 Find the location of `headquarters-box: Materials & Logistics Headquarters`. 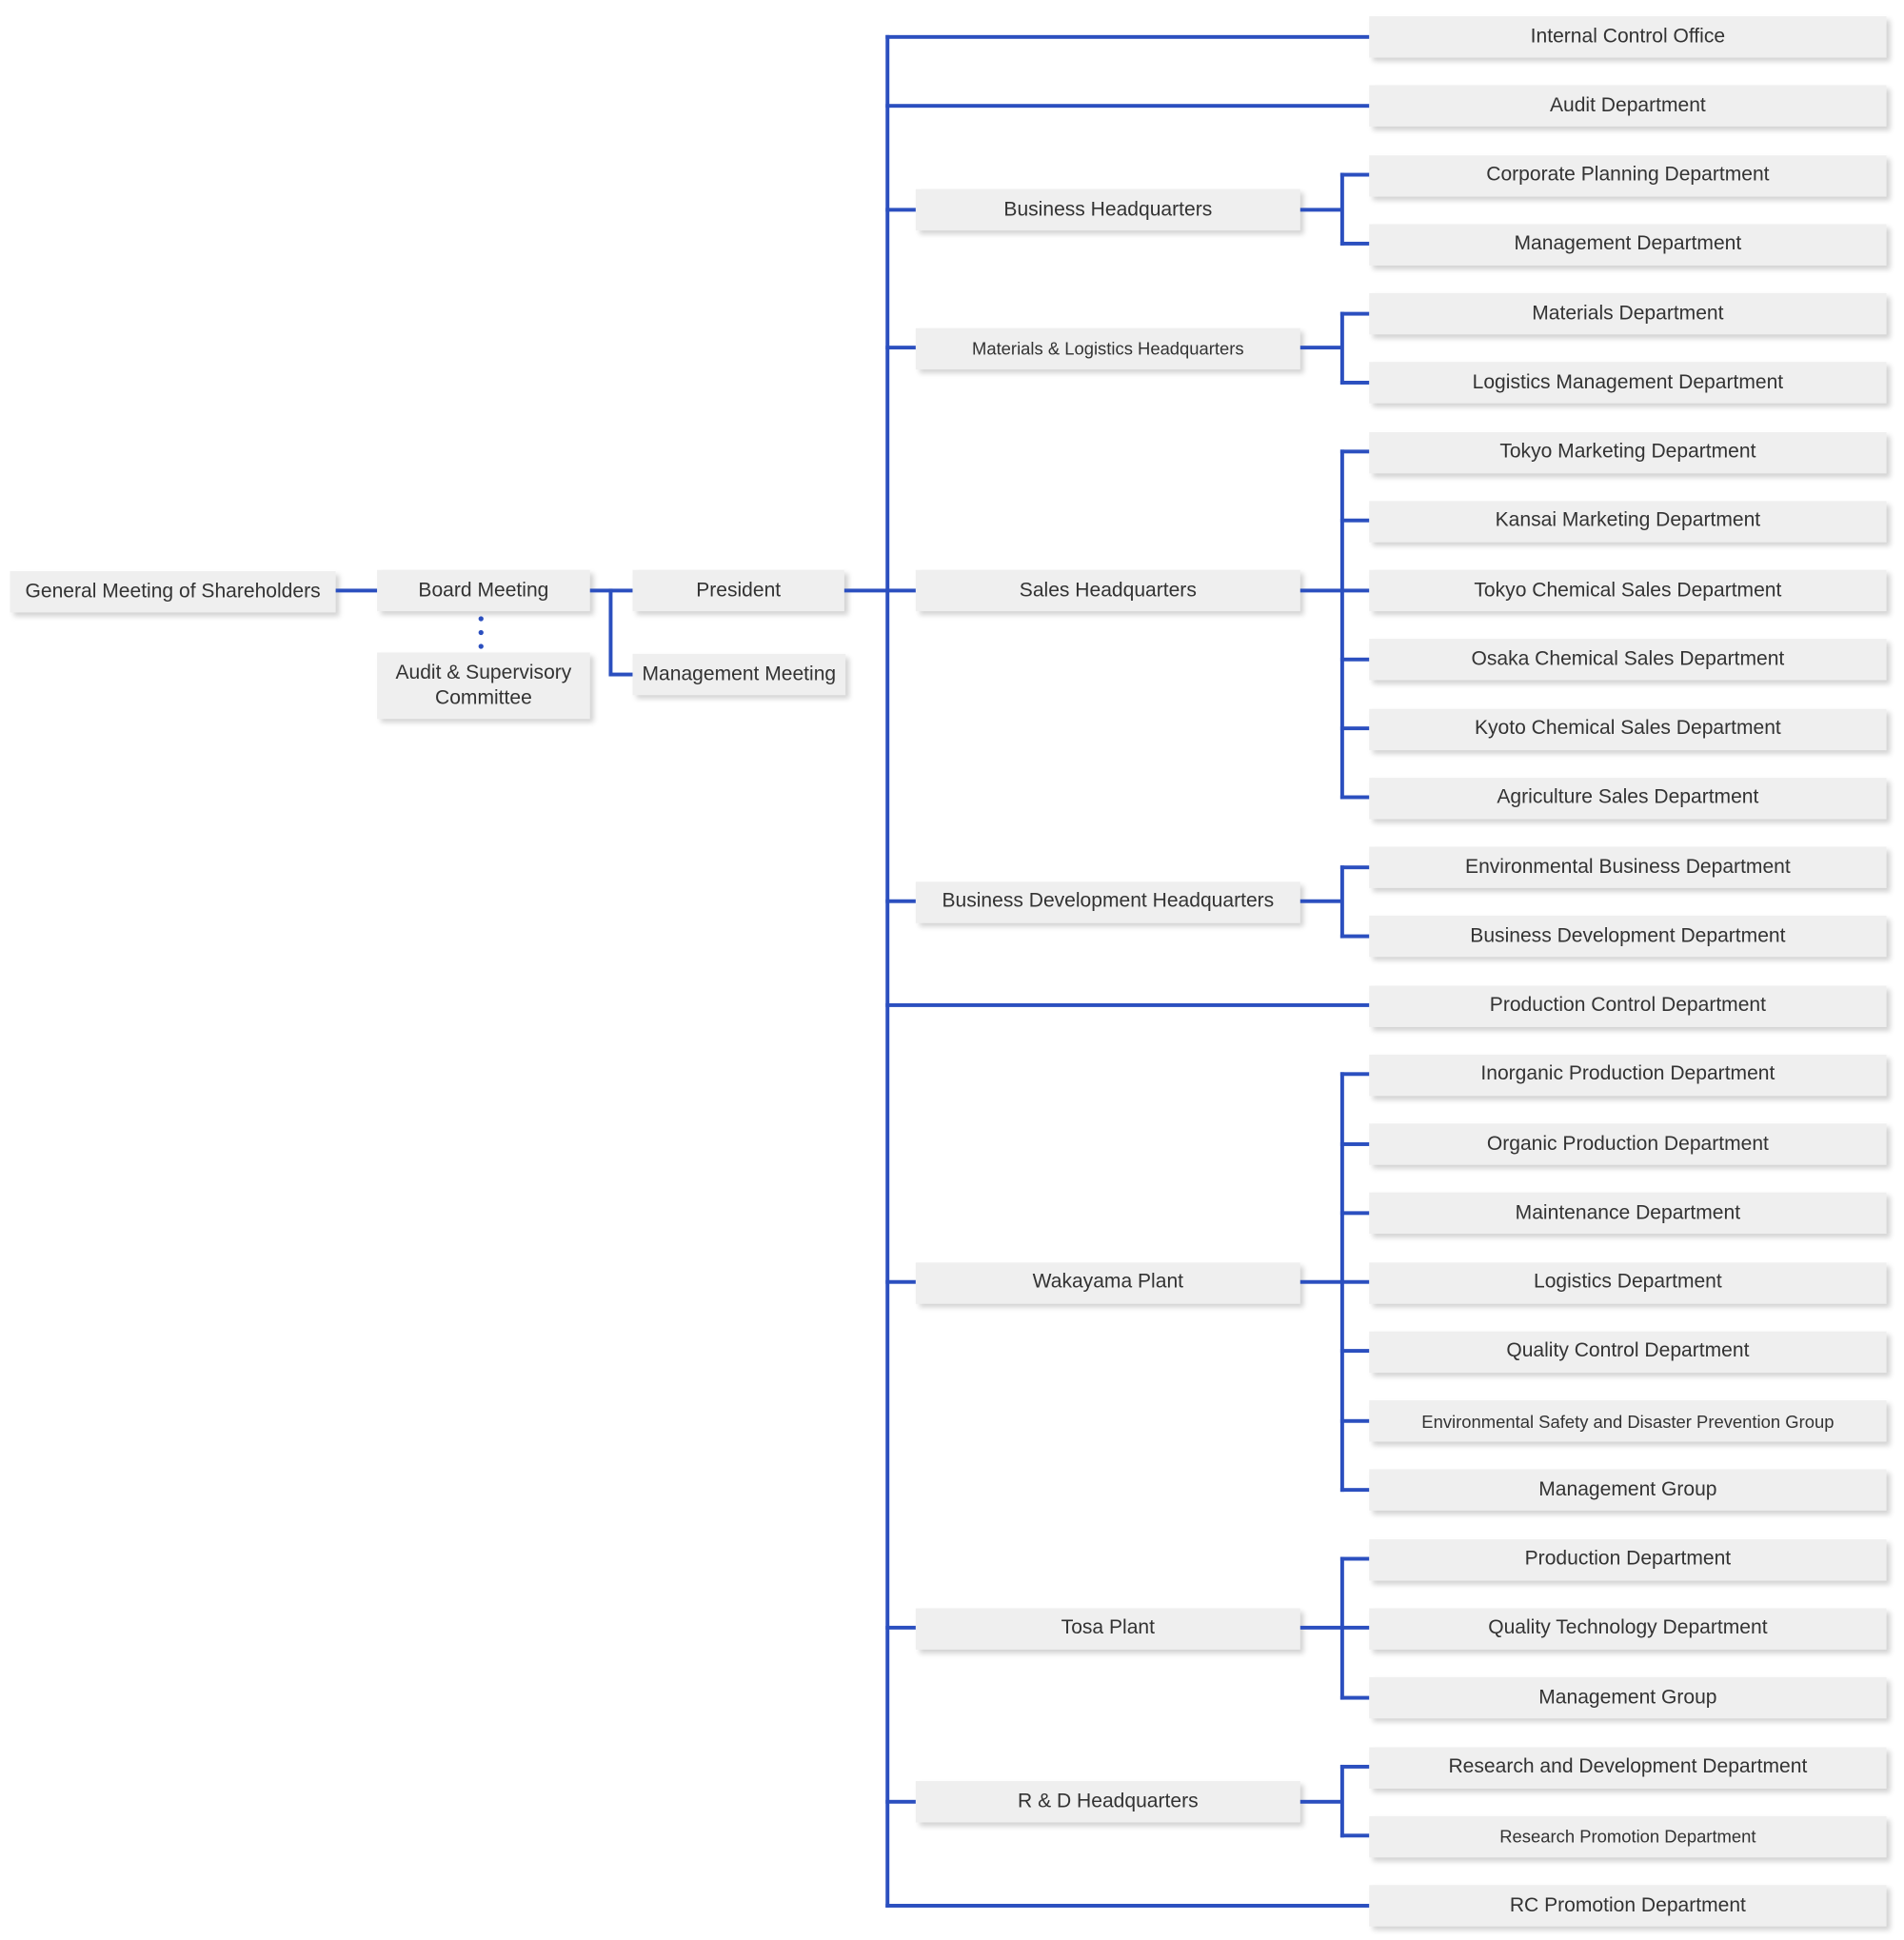

headquarters-box: Materials & Logistics Headquarters is located at coordinates (1107, 348).